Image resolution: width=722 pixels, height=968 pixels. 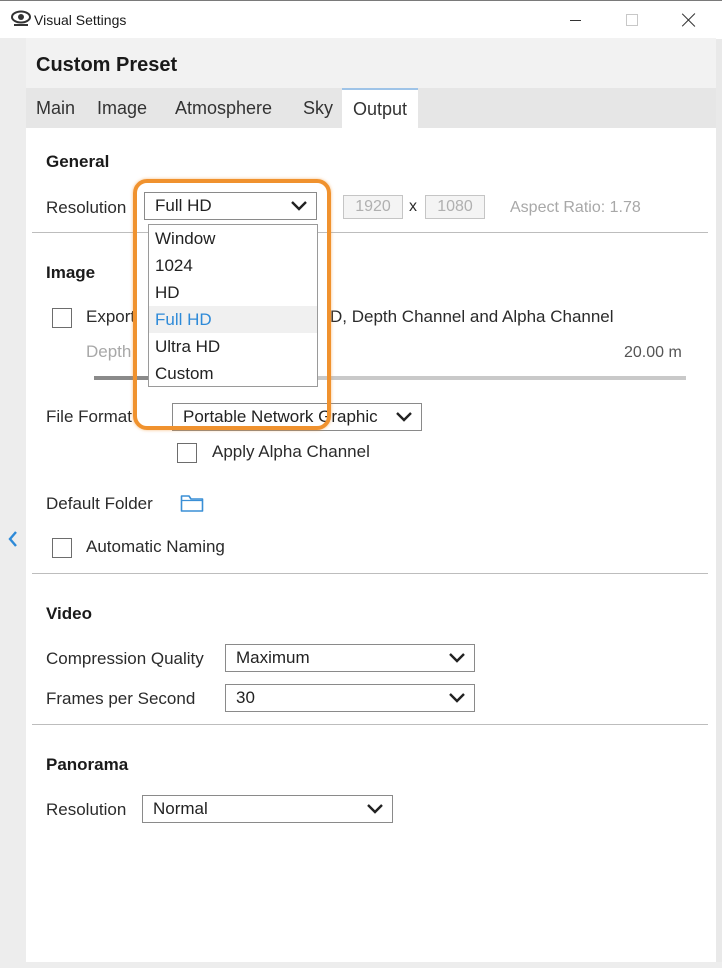 What do you see at coordinates (78, 161) in the screenshot?
I see `general-heading: General` at bounding box center [78, 161].